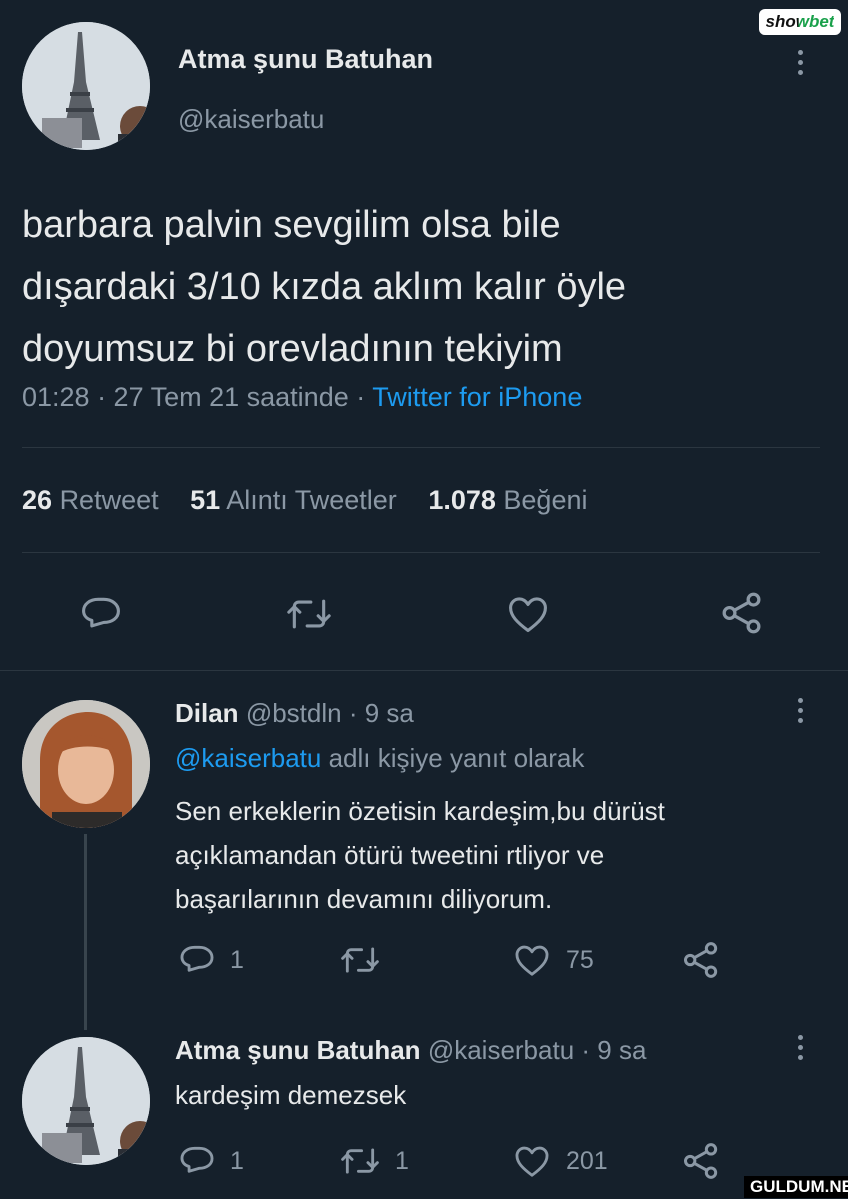  I want to click on like-count: 1.078, so click(462, 500).